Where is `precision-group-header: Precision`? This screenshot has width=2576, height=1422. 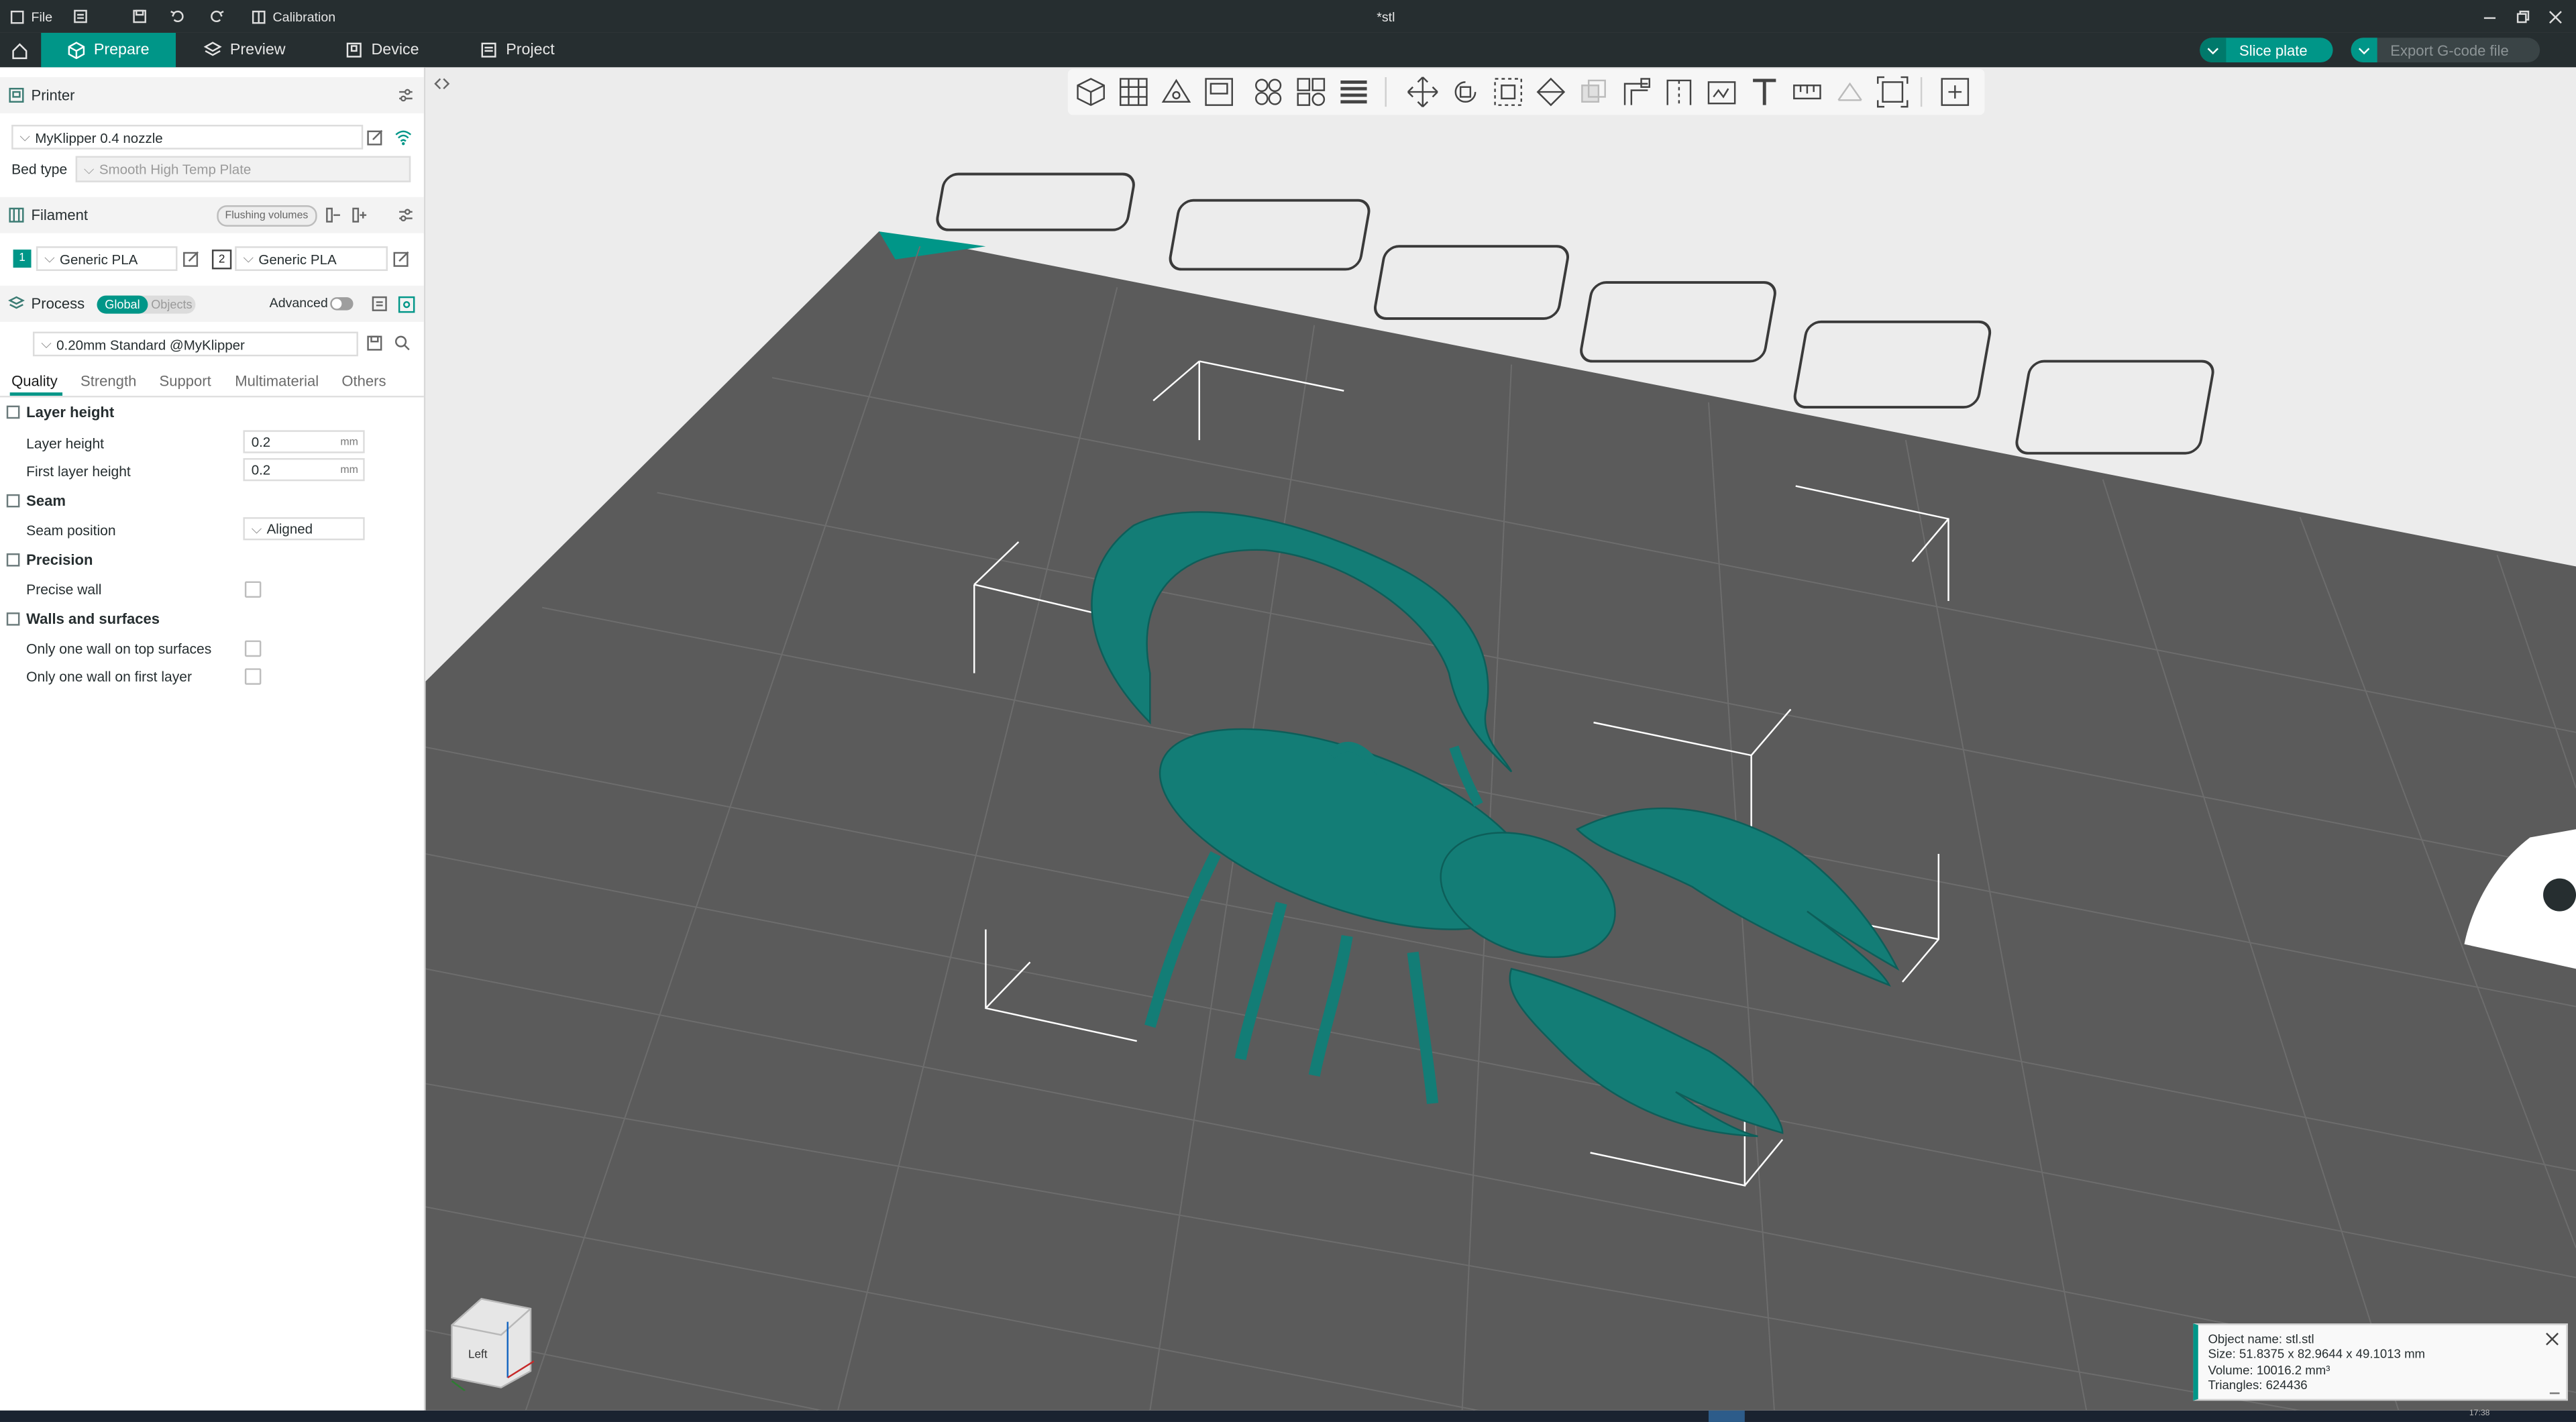 precision-group-header: Precision is located at coordinates (46, 560).